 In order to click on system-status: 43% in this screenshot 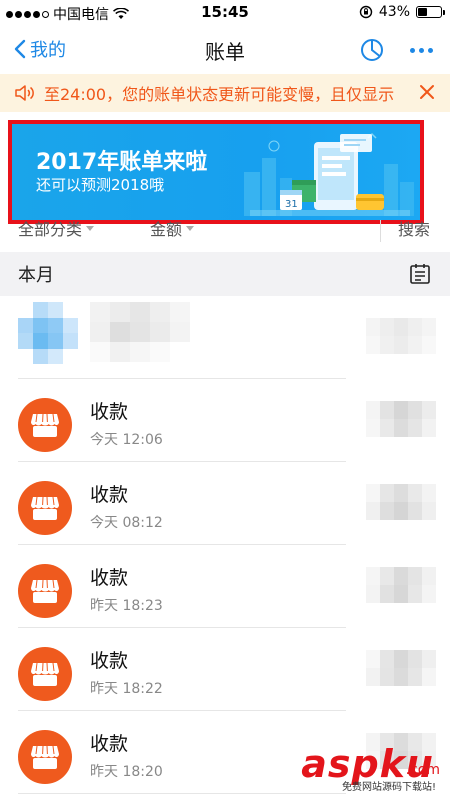, I will do `click(402, 12)`.